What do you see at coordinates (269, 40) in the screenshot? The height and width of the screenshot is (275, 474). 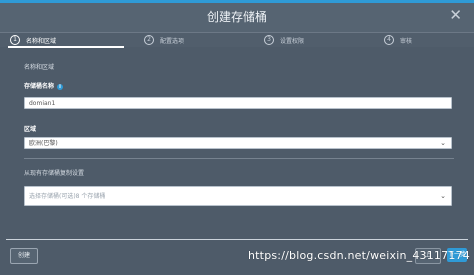 I see `step-number: 3` at bounding box center [269, 40].